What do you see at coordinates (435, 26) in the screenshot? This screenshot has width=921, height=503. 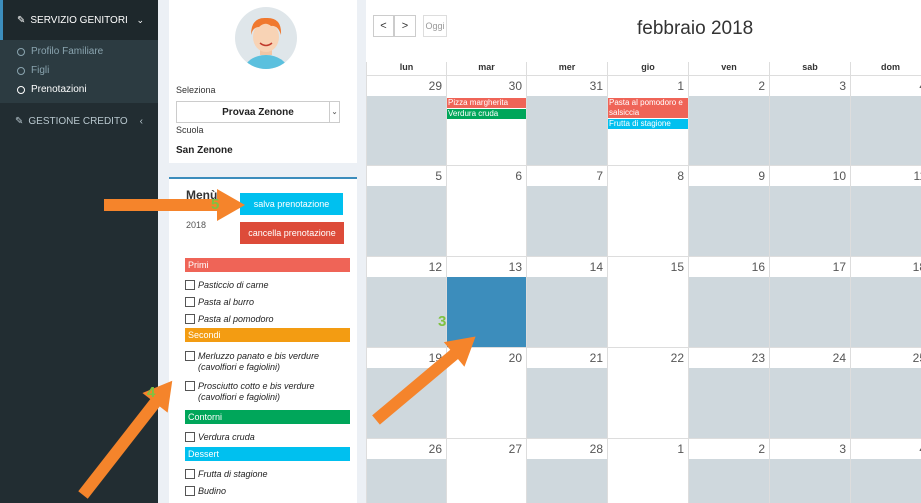 I see `today-button: Oggi` at bounding box center [435, 26].